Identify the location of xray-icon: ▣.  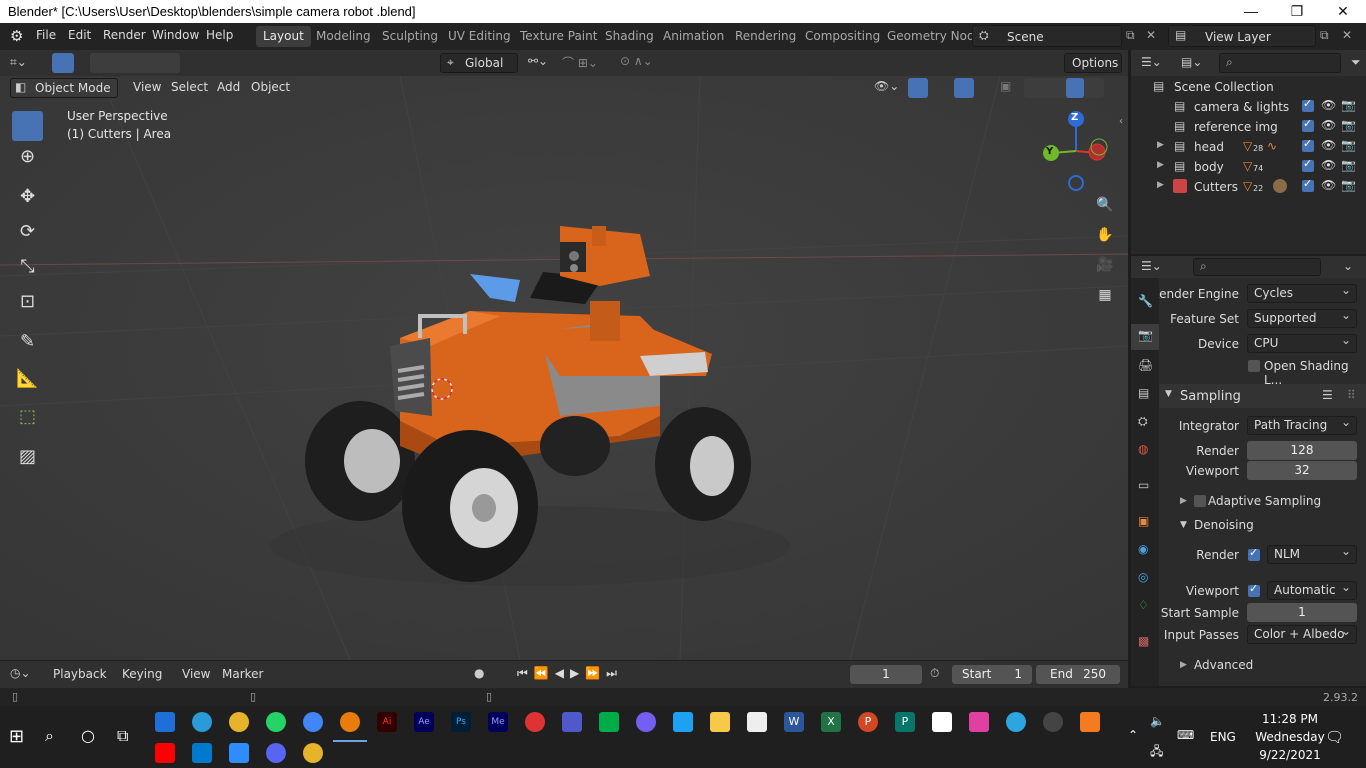
(1005, 86).